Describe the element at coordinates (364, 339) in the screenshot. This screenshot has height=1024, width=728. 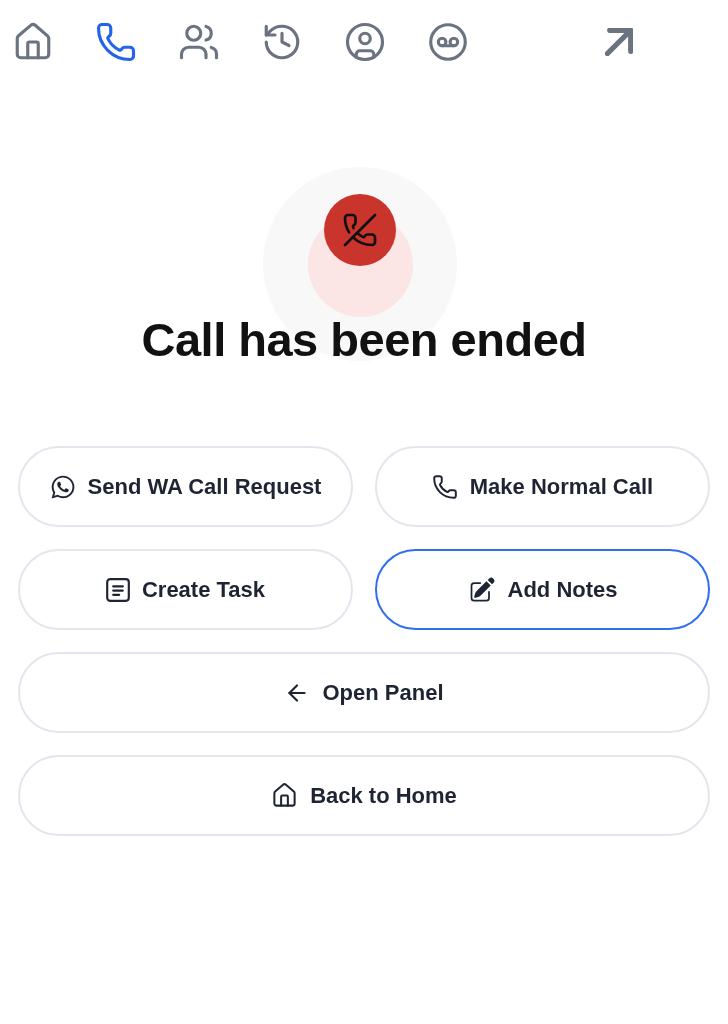
I see `call-ended-title: Call has been ended` at that location.